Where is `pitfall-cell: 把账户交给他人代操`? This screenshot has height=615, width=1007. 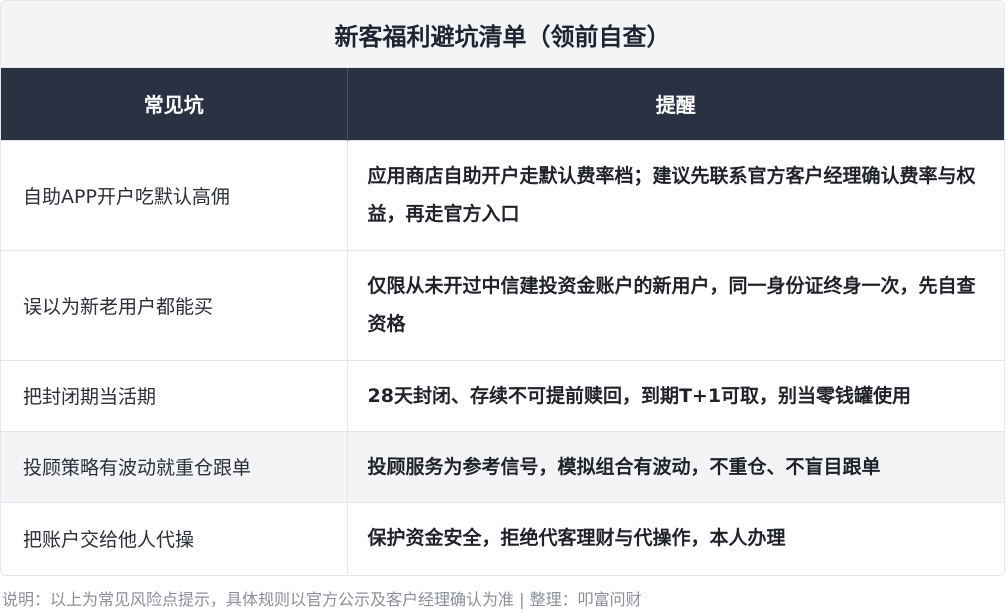 pitfall-cell: 把账户交给他人代操 is located at coordinates (174, 537).